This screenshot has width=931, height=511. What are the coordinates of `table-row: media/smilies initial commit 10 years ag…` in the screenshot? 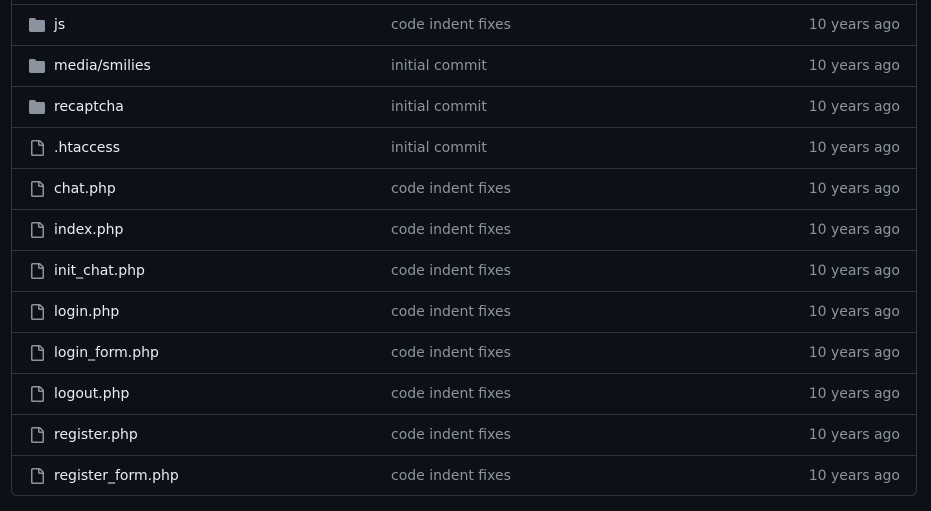 It's located at (464, 66).